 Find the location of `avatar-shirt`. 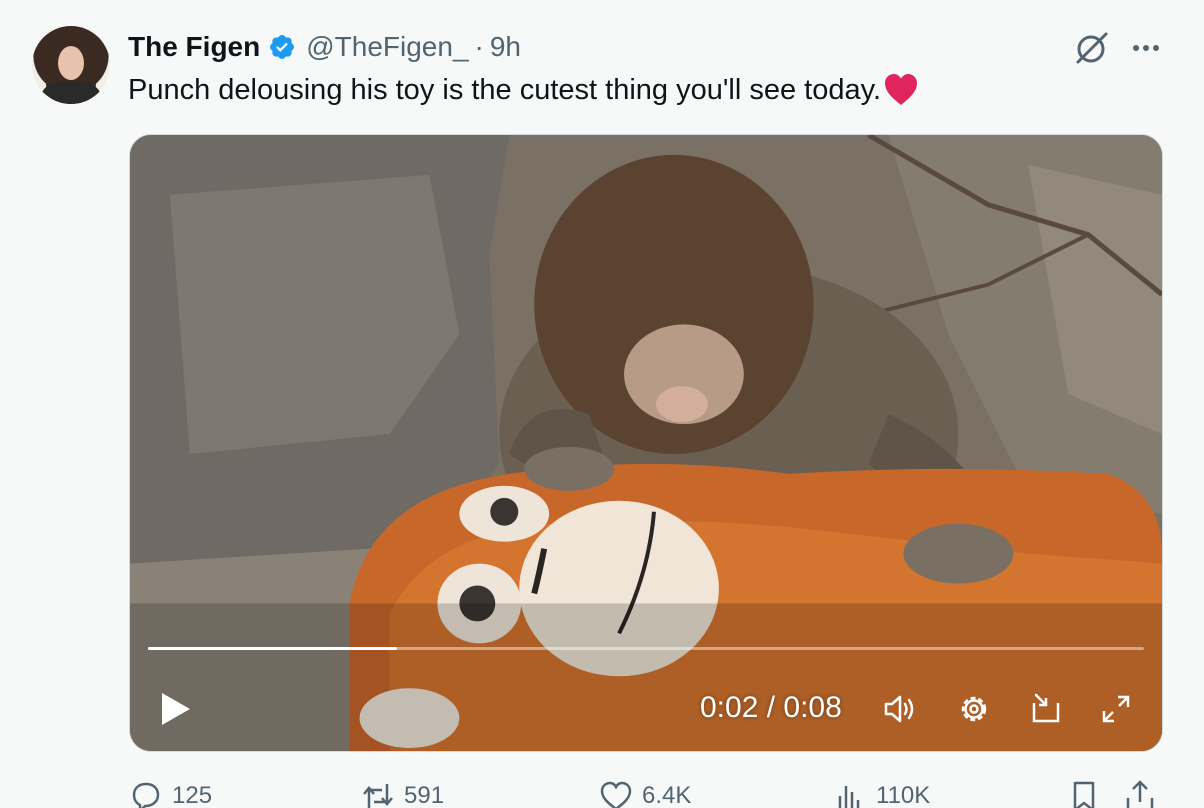

avatar-shirt is located at coordinates (71, 93).